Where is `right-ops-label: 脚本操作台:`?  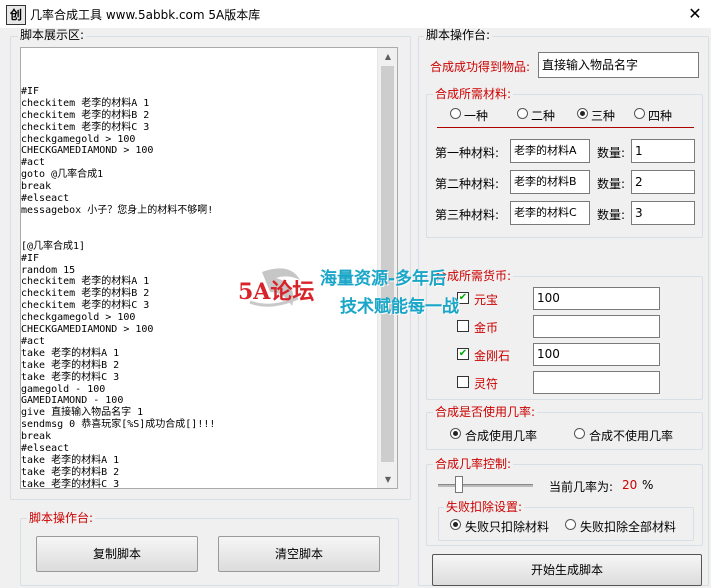
right-ops-label: 脚本操作台: is located at coordinates (458, 35).